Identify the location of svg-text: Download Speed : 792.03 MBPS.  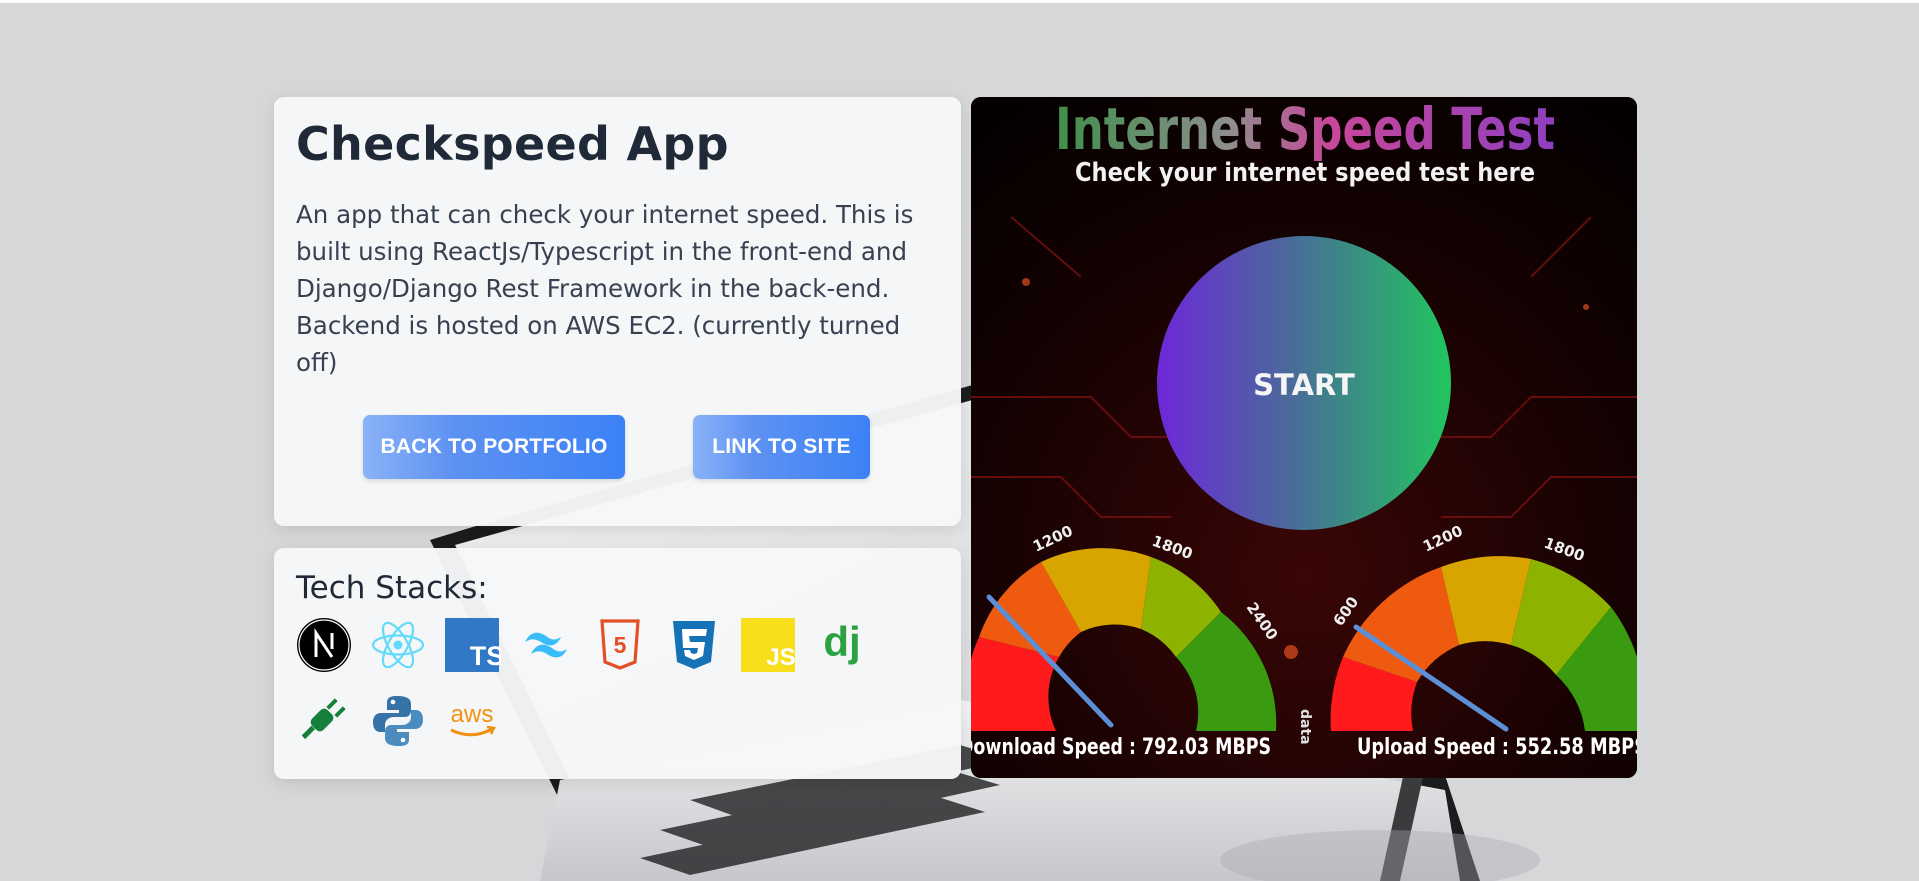
(1121, 747).